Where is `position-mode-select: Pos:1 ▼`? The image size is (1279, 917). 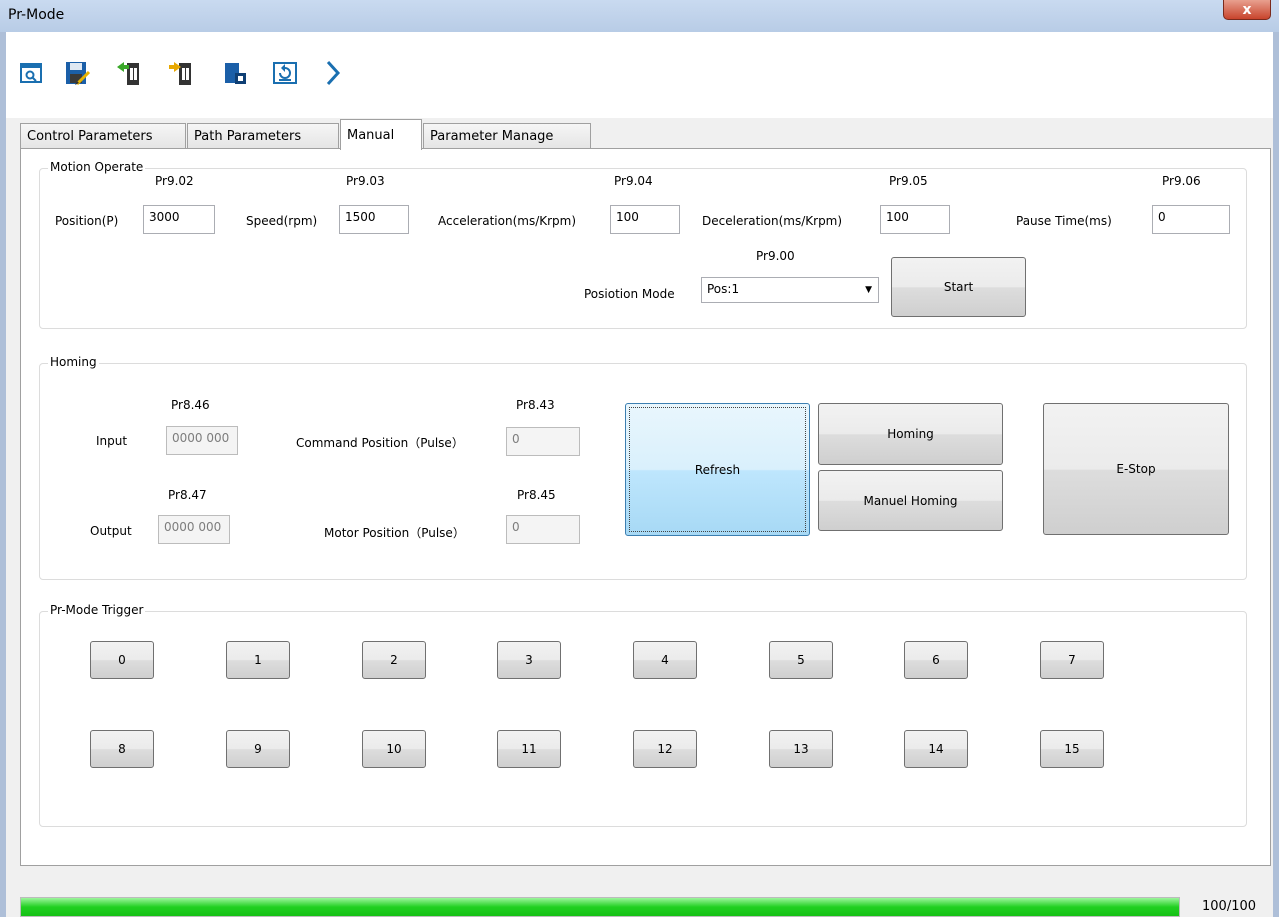 position-mode-select: Pos:1 ▼ is located at coordinates (790, 290).